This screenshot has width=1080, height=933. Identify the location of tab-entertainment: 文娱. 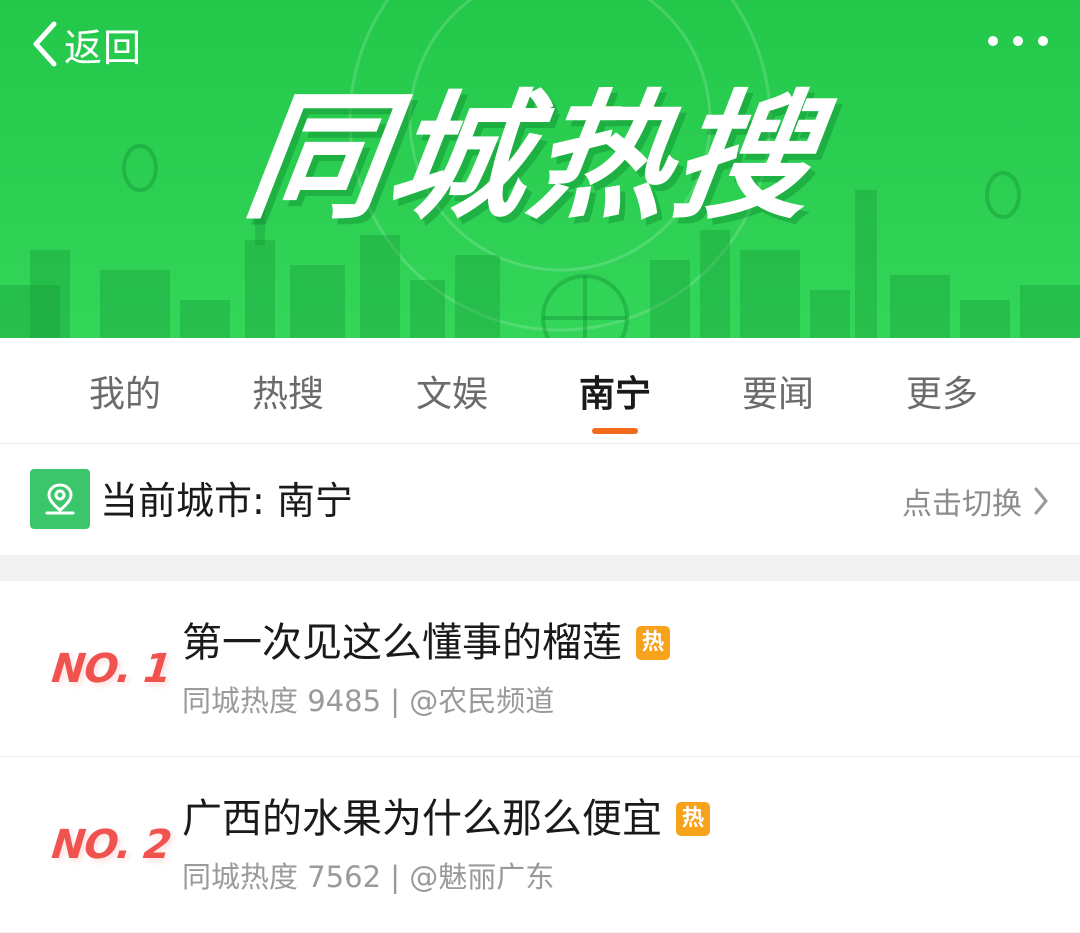
(452, 391).